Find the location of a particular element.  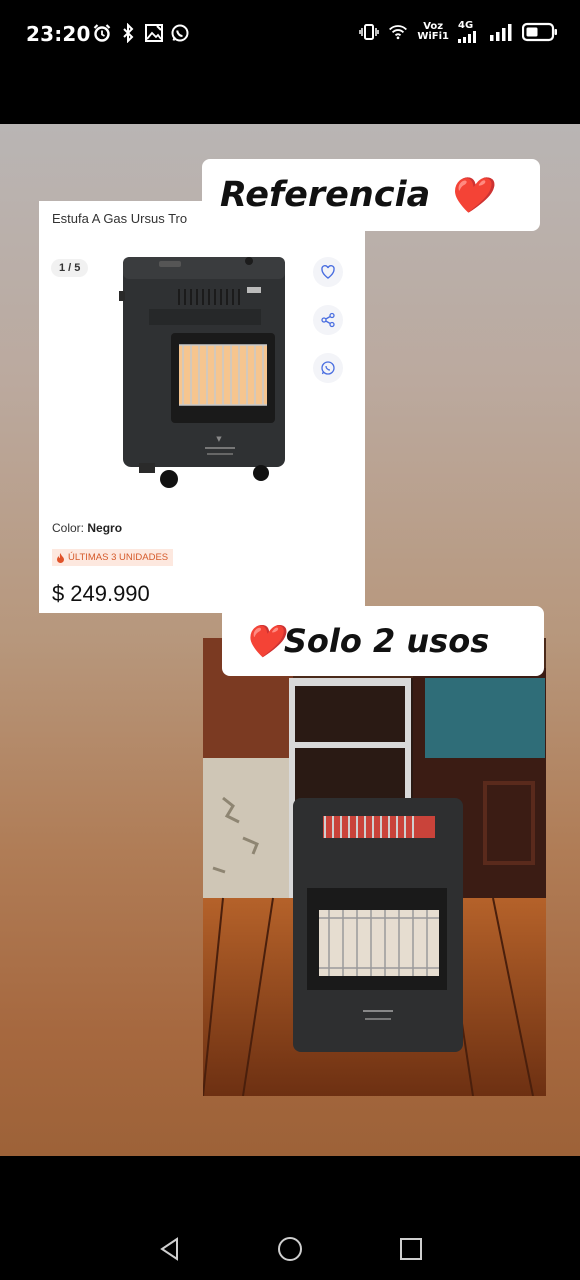

color-row: Color: Negro is located at coordinates (87, 528).